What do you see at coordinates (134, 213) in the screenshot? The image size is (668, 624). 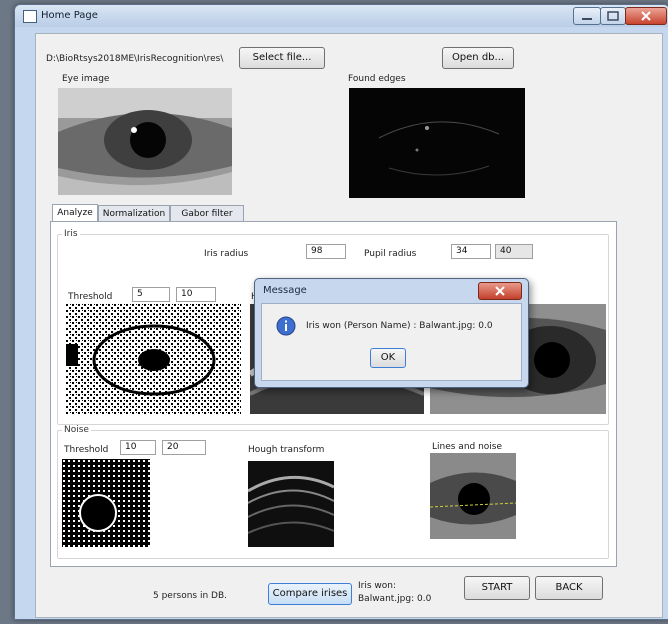 I see `tab-normalization: Normalization` at bounding box center [134, 213].